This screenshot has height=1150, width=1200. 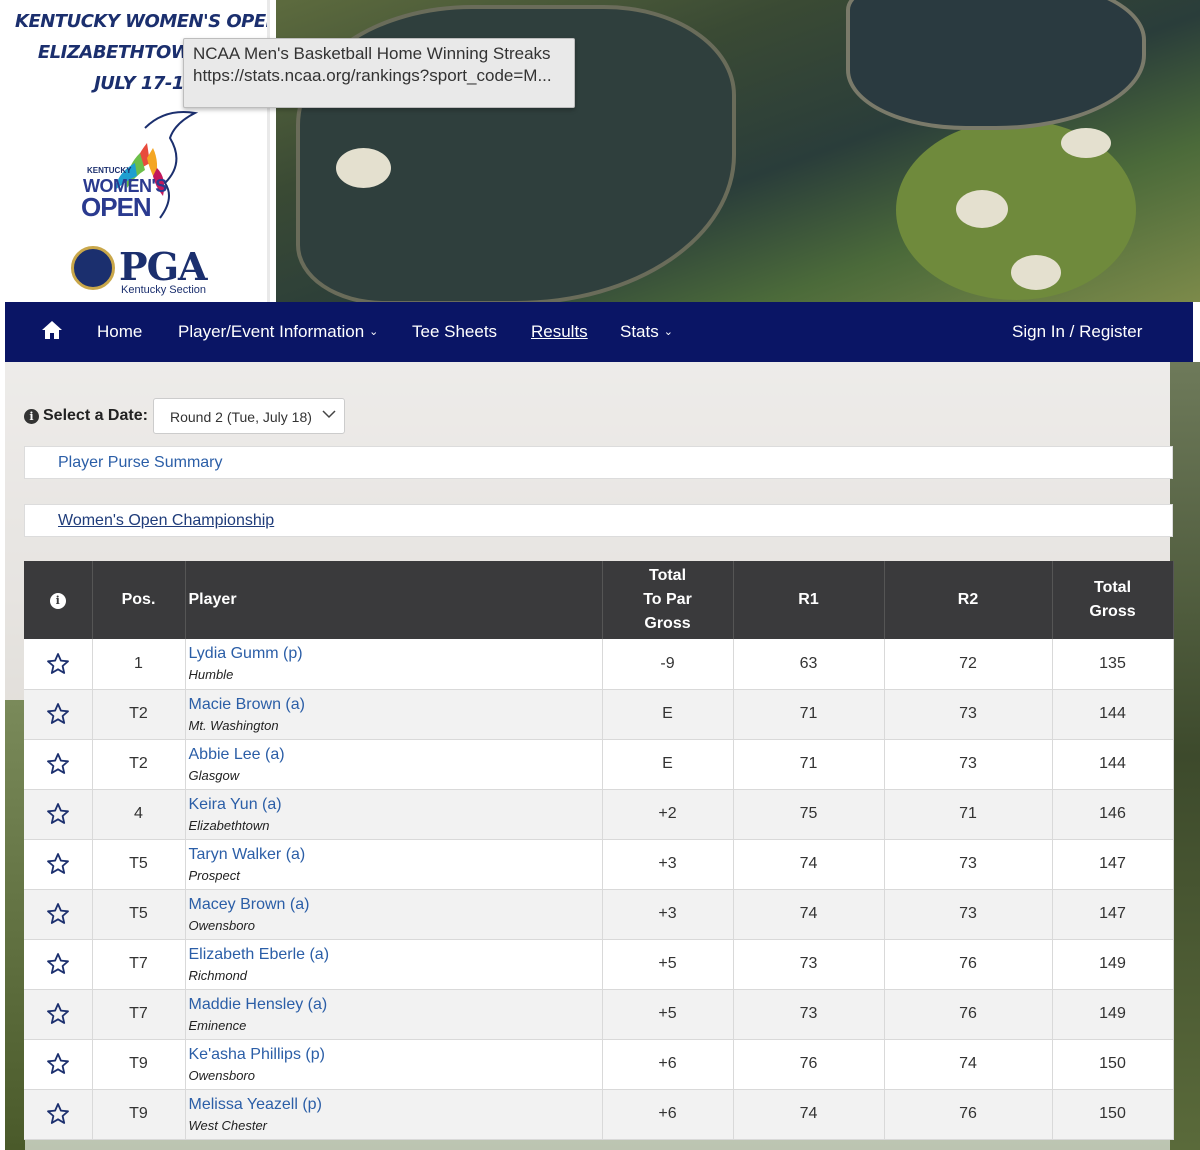 What do you see at coordinates (166, 521) in the screenshot?
I see `womens-open-championship-link: Women's Open Championship` at bounding box center [166, 521].